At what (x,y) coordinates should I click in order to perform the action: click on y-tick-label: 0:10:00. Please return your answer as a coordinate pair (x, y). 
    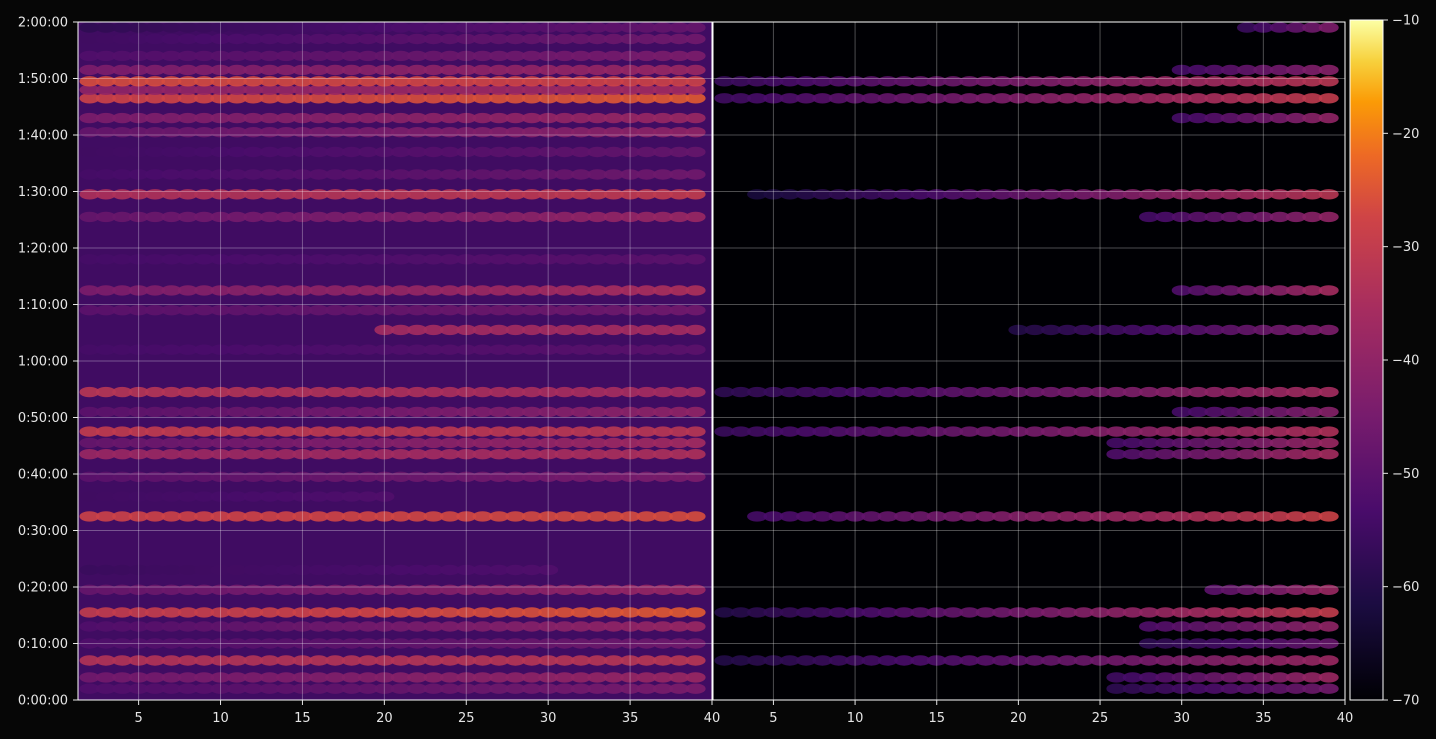
    Looking at the image, I should click on (43, 644).